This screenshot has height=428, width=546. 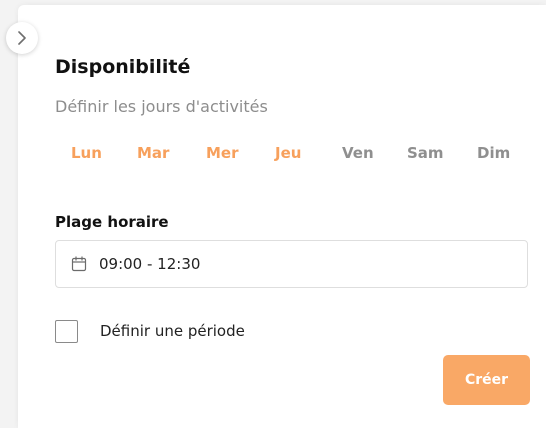 I want to click on chevron-right-icon, so click(x=22, y=38).